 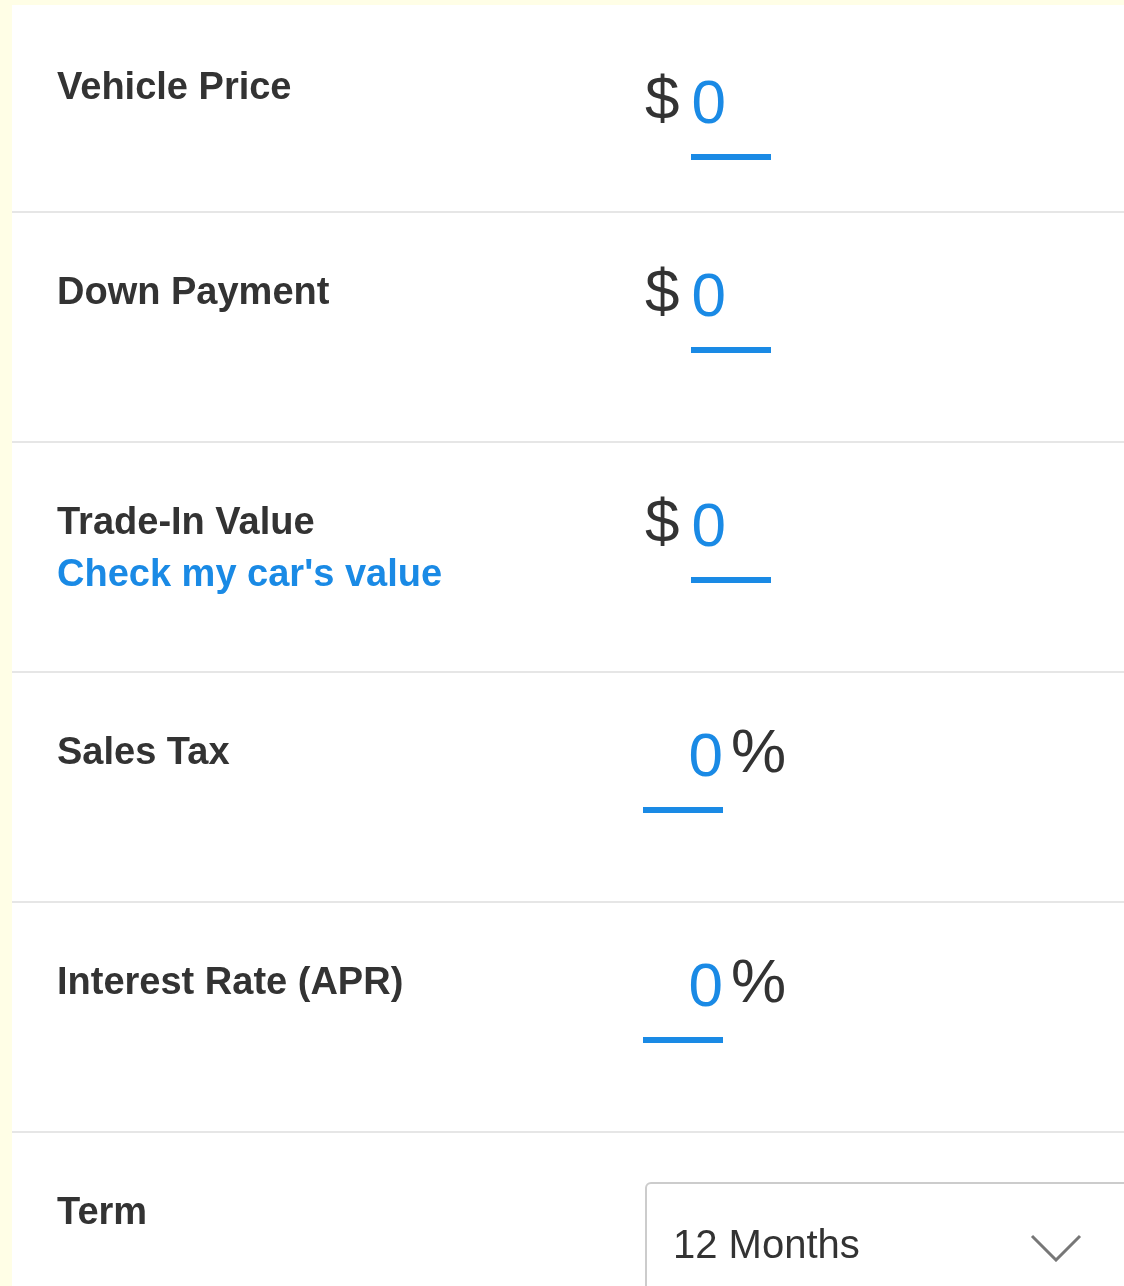 I want to click on field-label: Vehicle Price, so click(x=174, y=86).